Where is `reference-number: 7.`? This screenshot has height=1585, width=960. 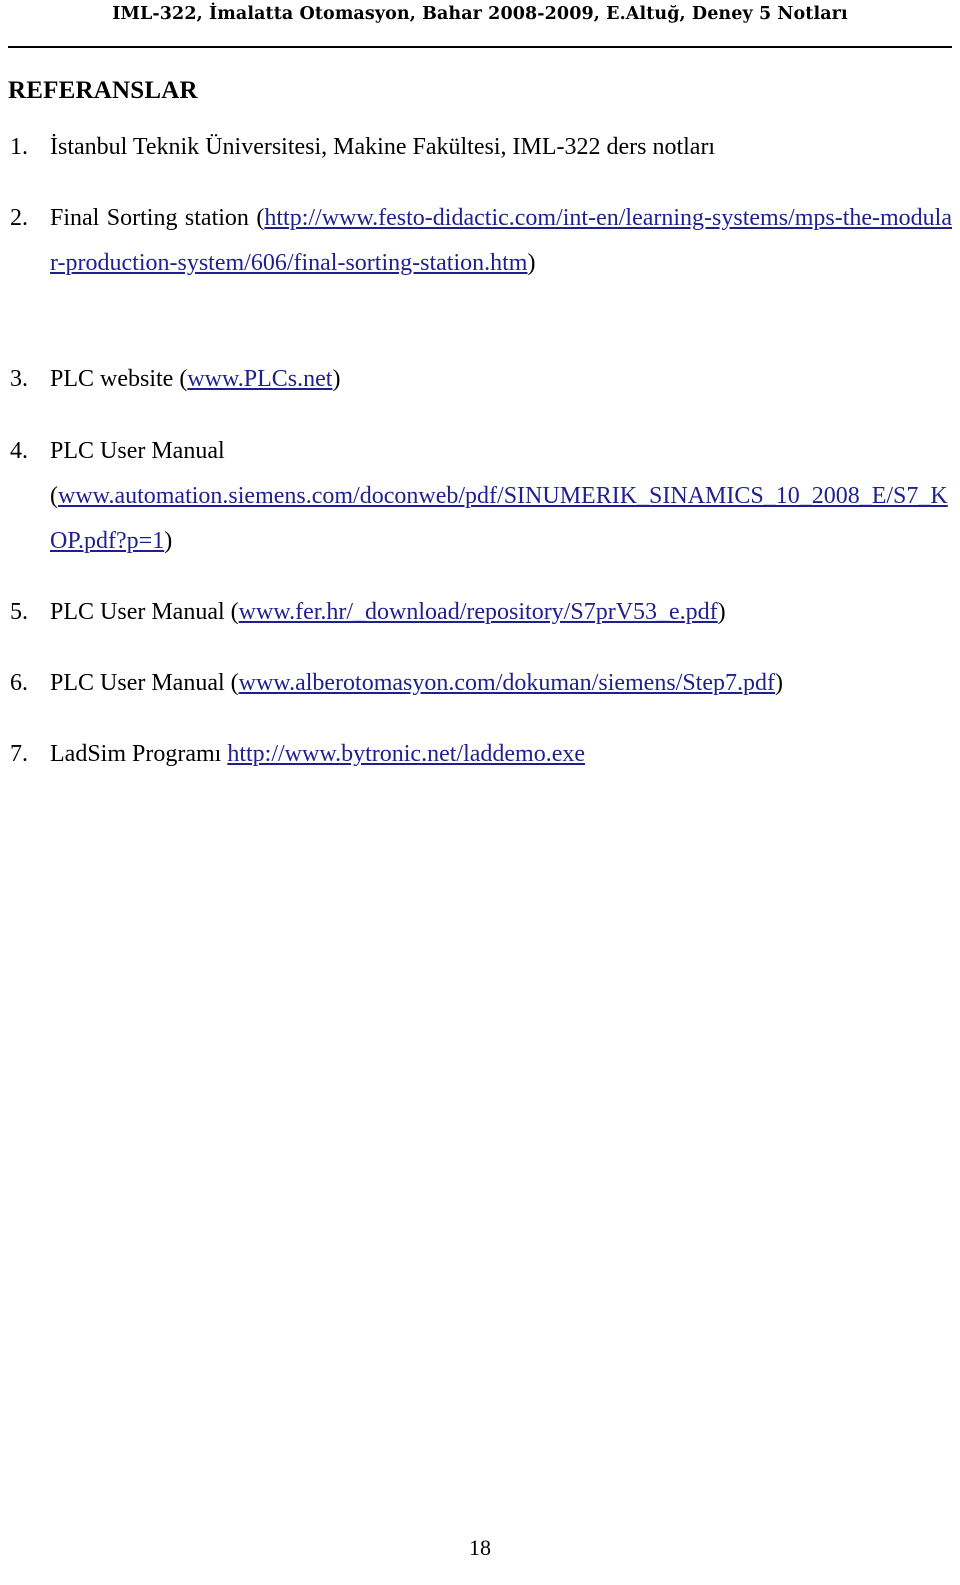
reference-number: 7. is located at coordinates (19, 754).